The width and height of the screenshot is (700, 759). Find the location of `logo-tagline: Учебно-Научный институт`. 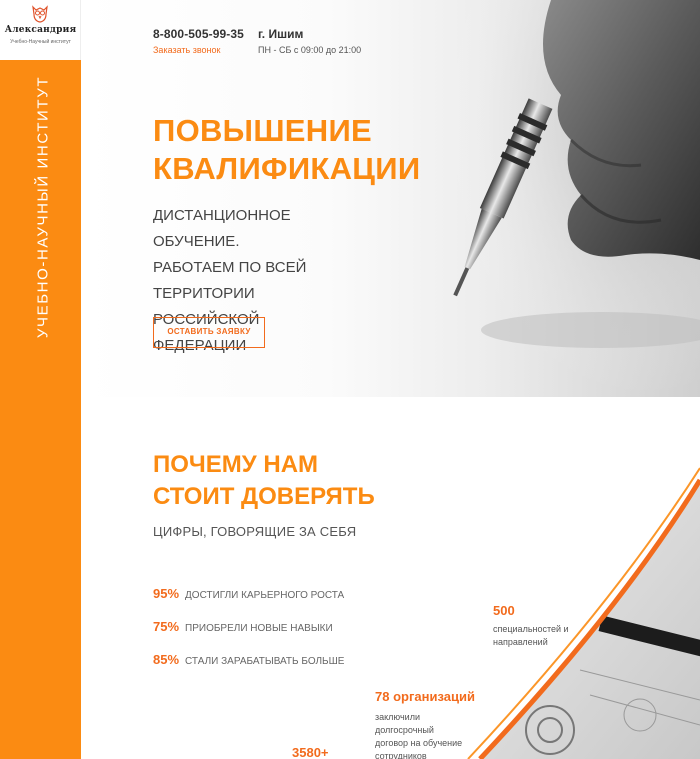

logo-tagline: Учебно-Научный институт is located at coordinates (40, 42).